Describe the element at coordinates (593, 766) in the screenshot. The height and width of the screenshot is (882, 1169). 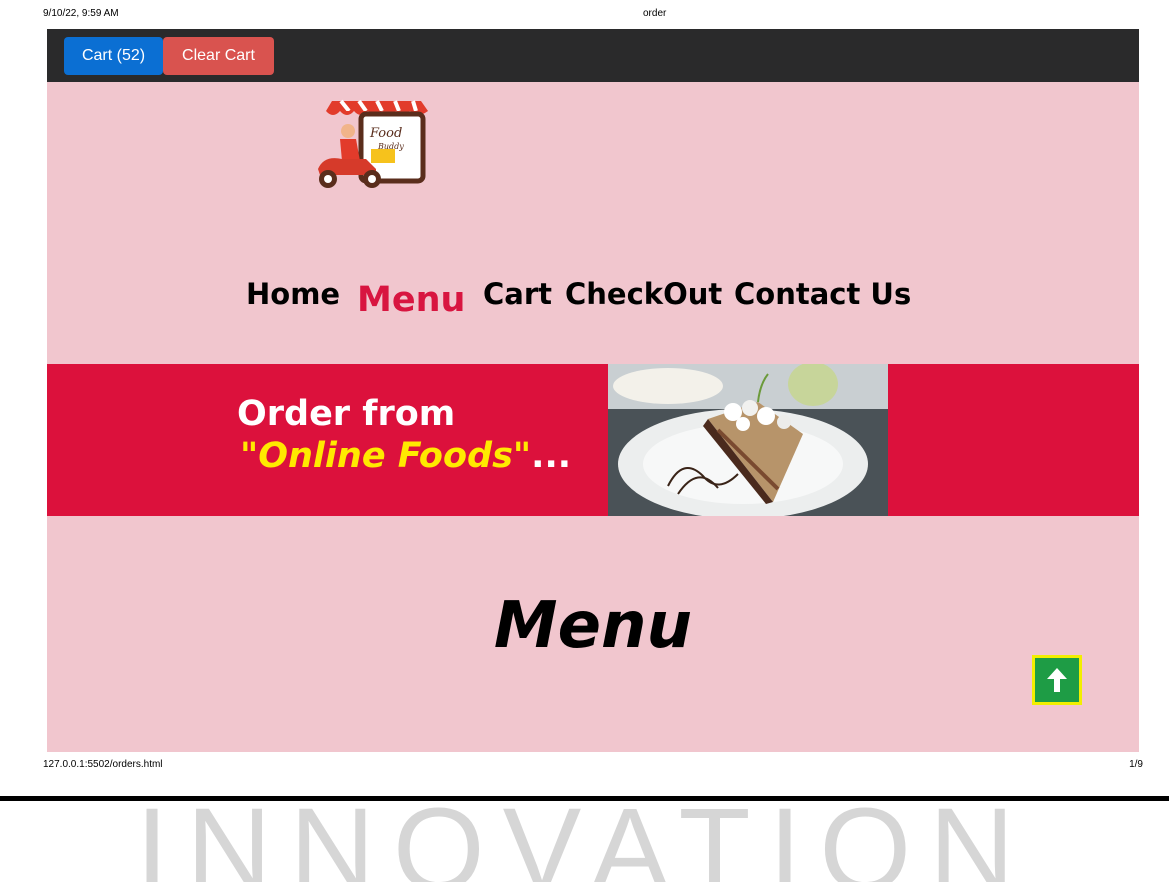
I see `print-footer: 127.0.0.1:5502/orders.html 1/9` at that location.